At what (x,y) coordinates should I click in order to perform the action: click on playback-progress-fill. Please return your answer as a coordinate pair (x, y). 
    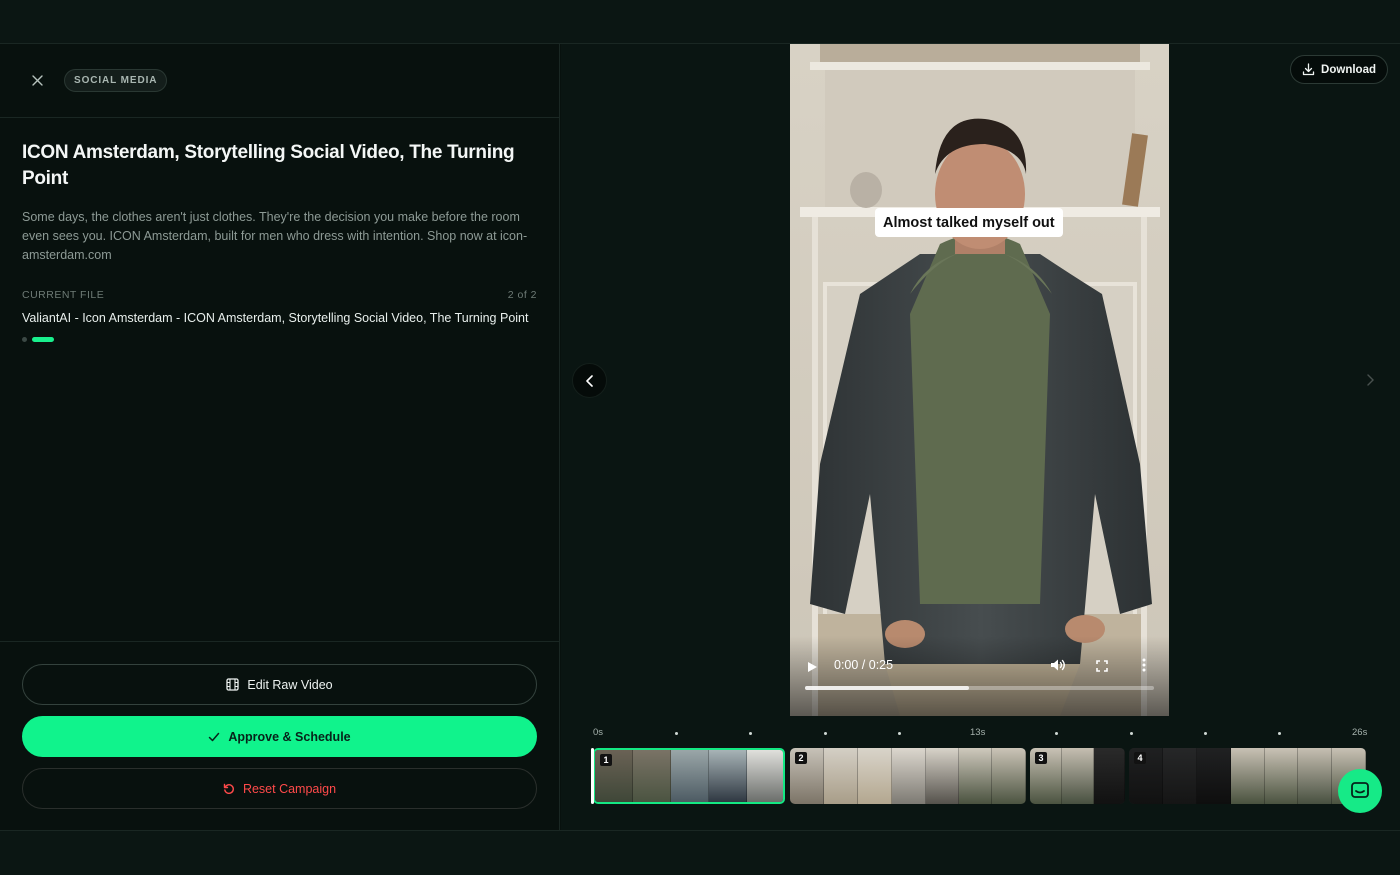
    Looking at the image, I should click on (887, 688).